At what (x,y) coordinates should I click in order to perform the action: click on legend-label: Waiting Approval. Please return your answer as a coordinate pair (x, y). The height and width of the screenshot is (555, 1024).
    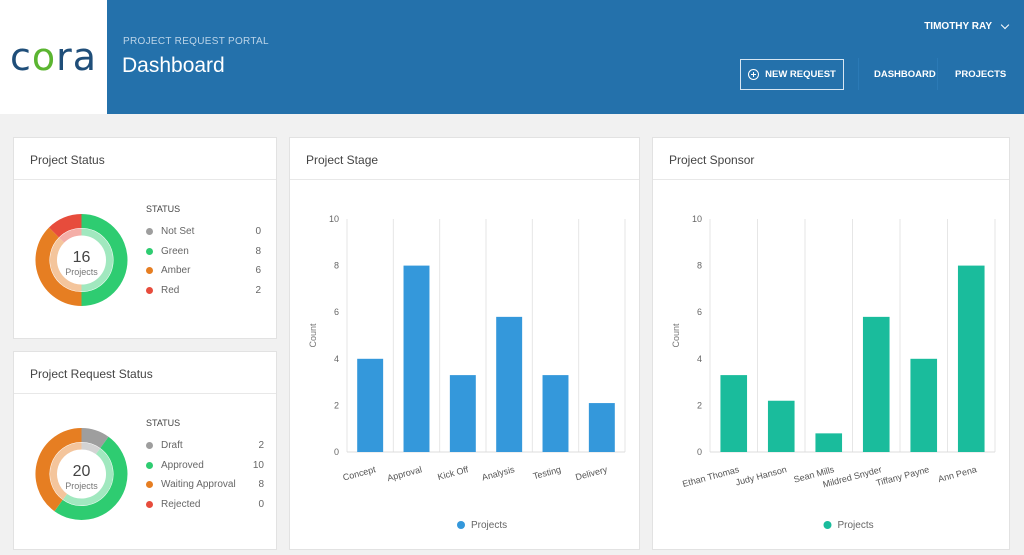
    Looking at the image, I should click on (198, 485).